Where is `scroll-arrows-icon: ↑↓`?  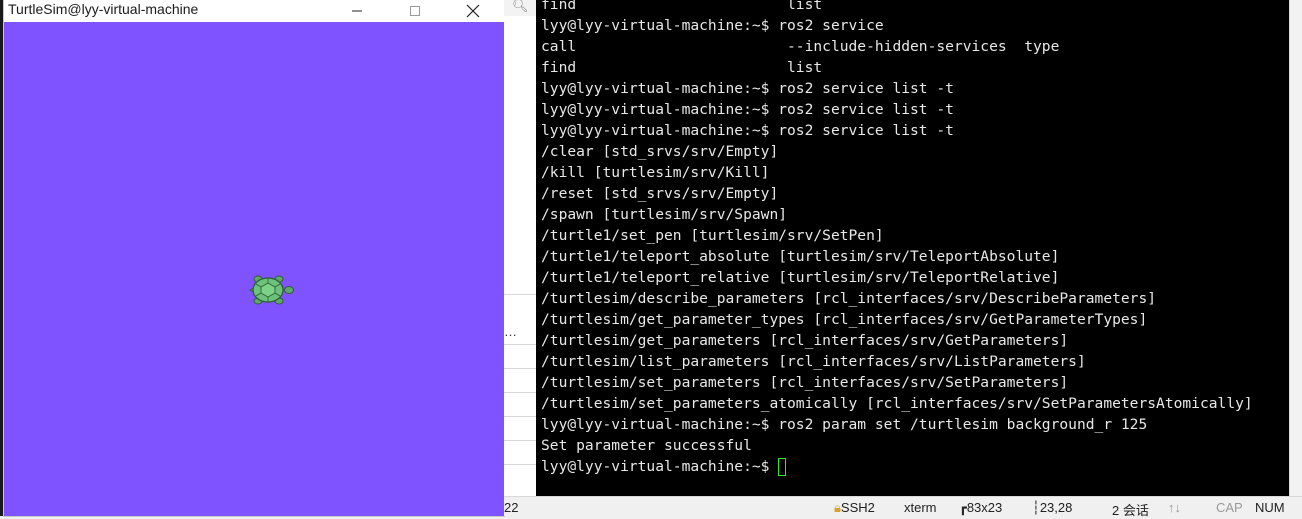
scroll-arrows-icon: ↑↓ is located at coordinates (1174, 507).